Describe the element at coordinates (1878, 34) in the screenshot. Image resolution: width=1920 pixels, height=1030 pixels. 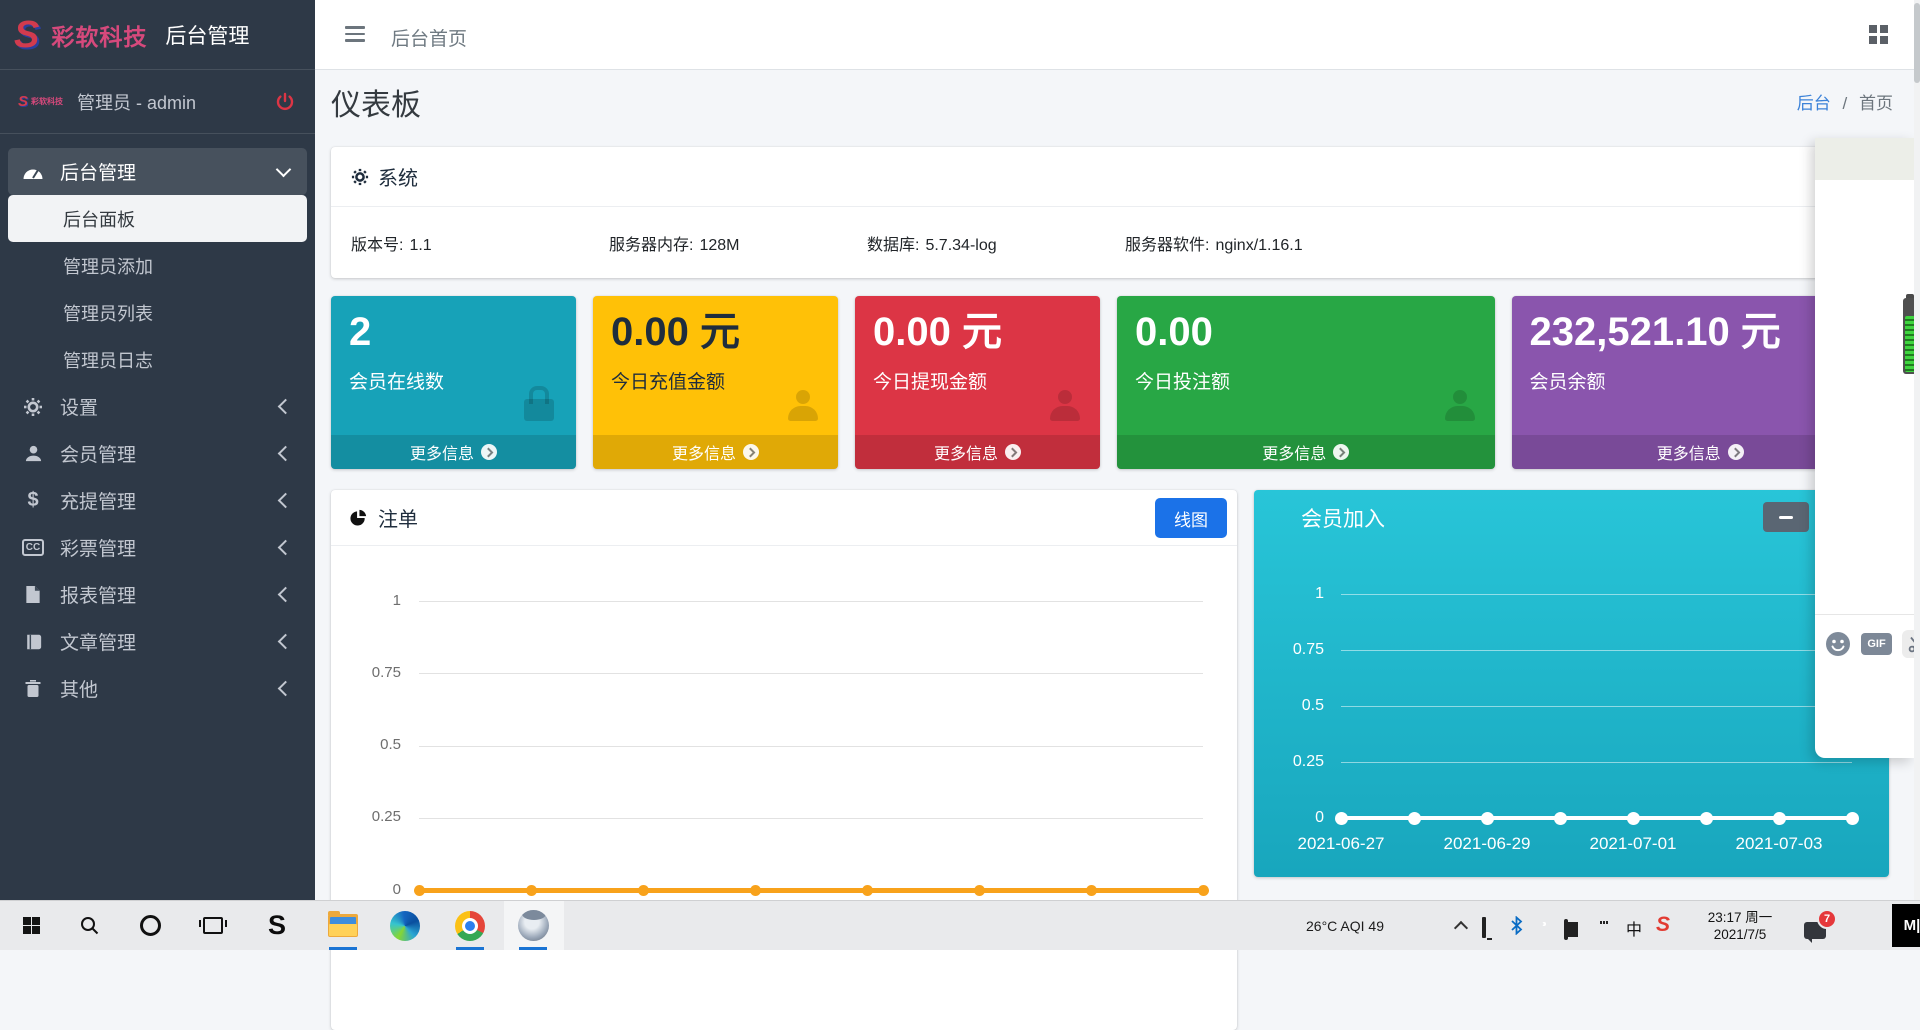
I see `apps-grid-icon` at that location.